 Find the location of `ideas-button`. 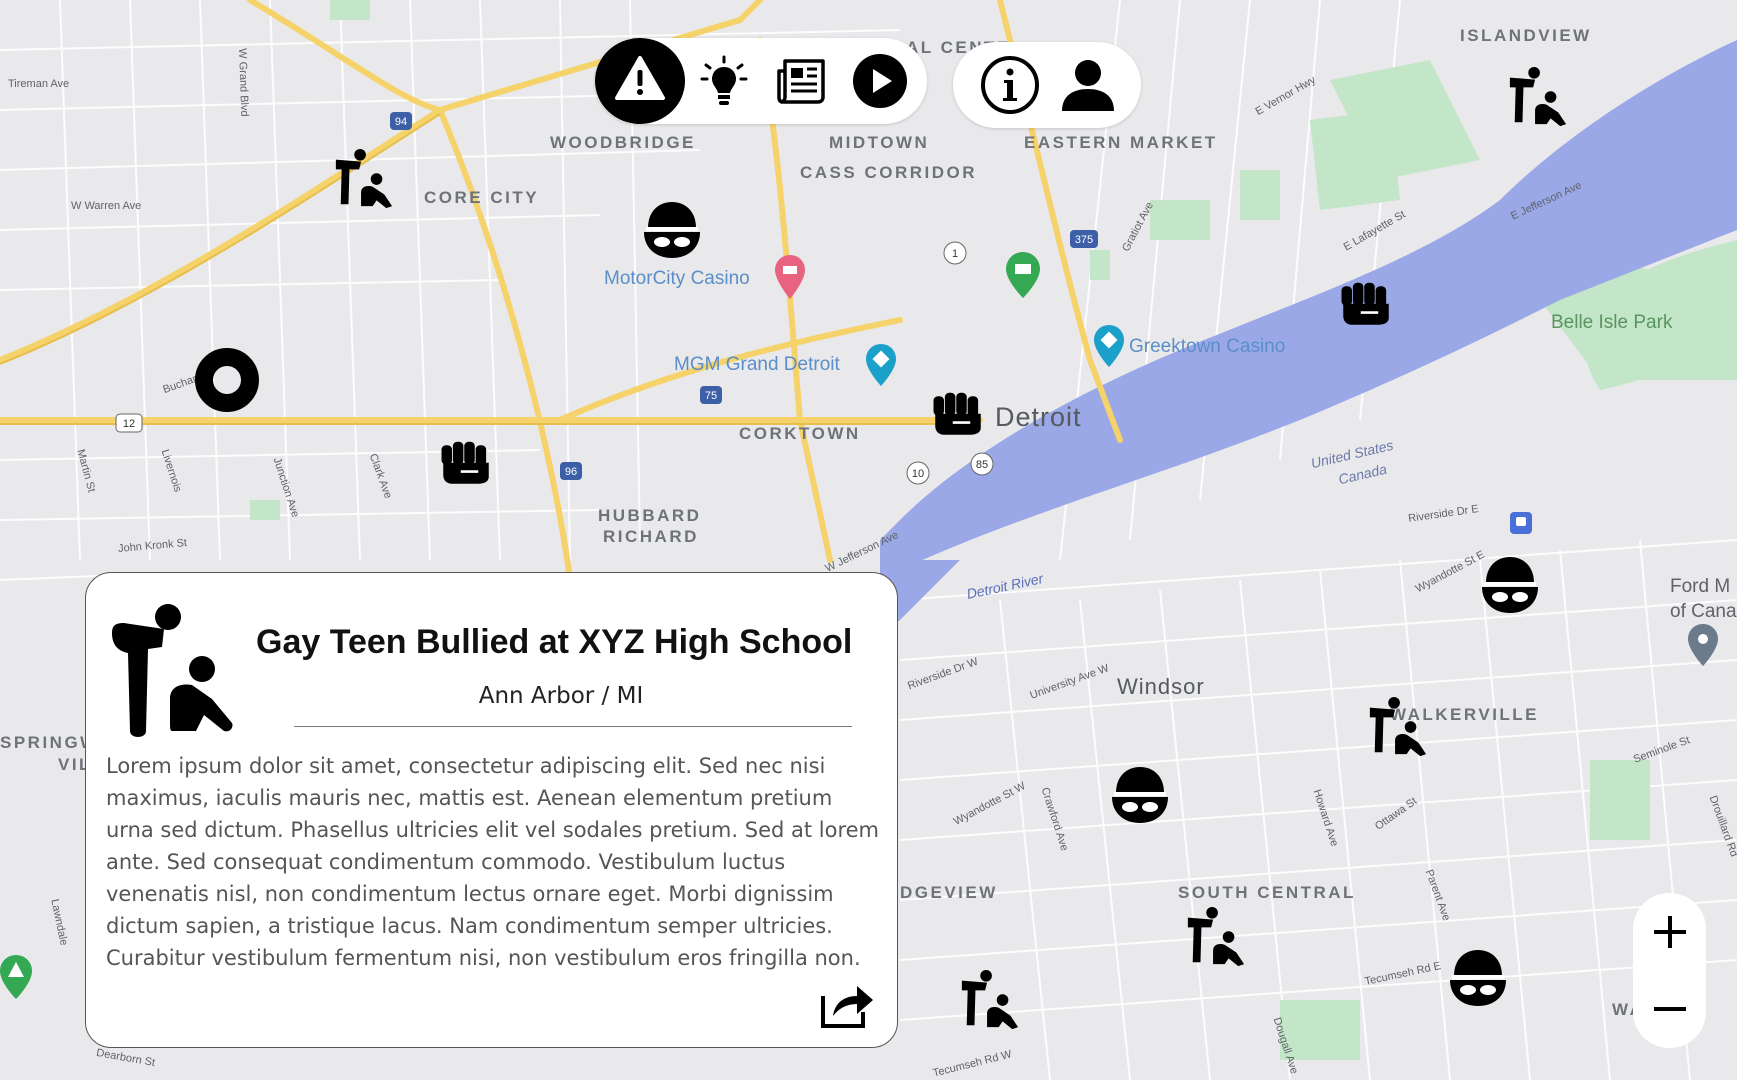

ideas-button is located at coordinates (724, 81).